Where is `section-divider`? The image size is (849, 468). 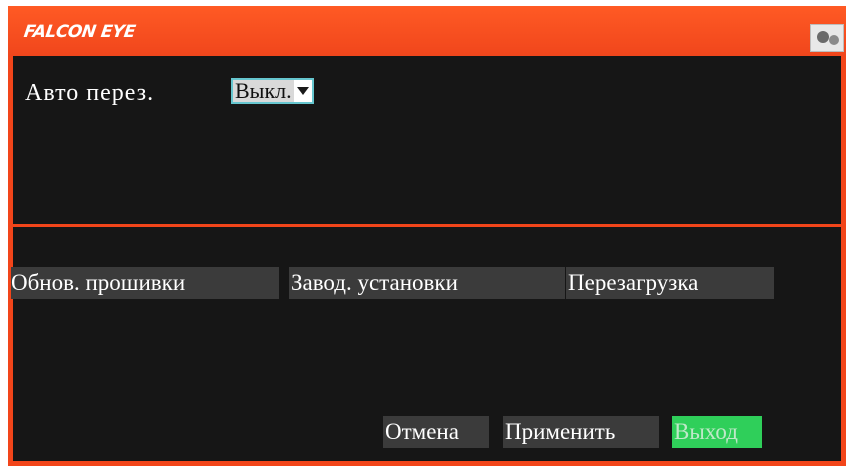 section-divider is located at coordinates (427, 225).